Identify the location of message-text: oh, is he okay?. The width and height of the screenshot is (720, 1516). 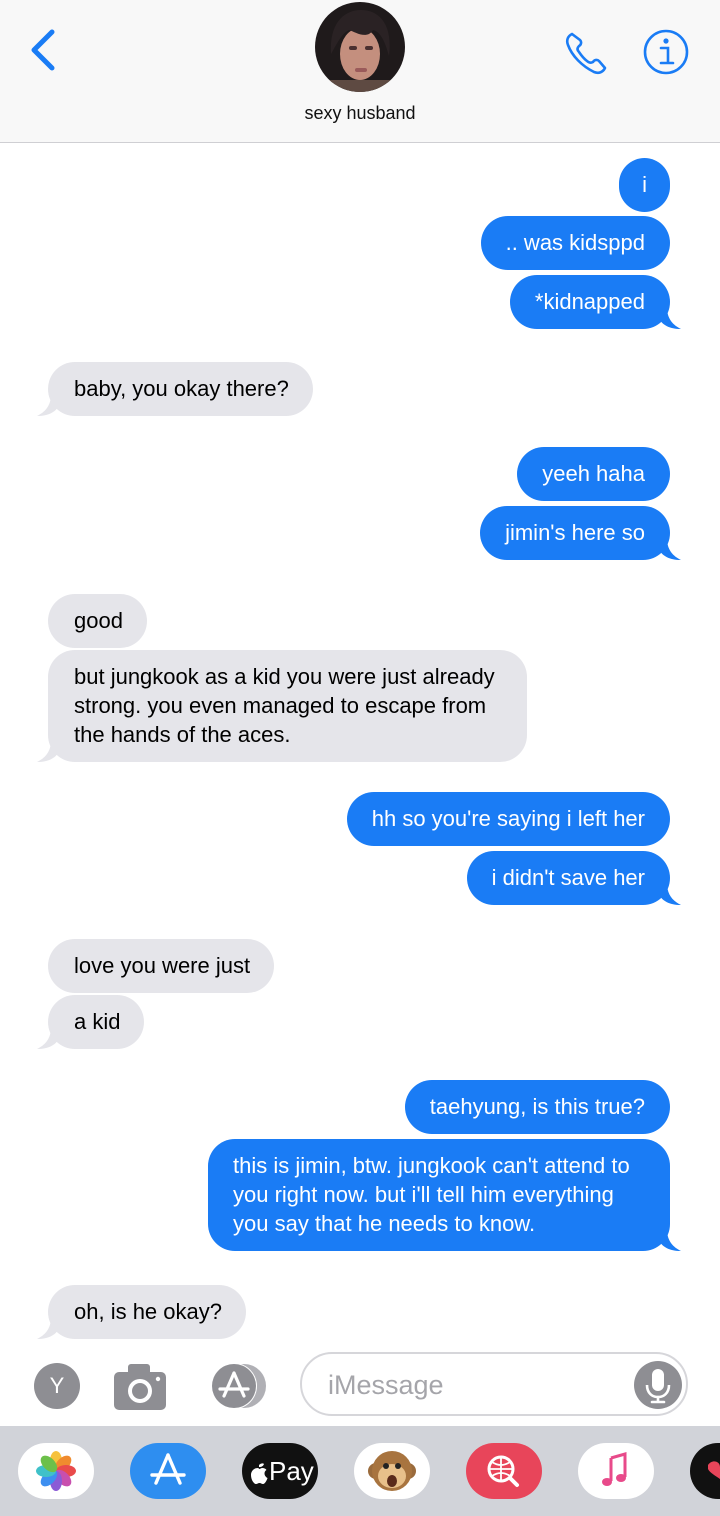
(148, 1311).